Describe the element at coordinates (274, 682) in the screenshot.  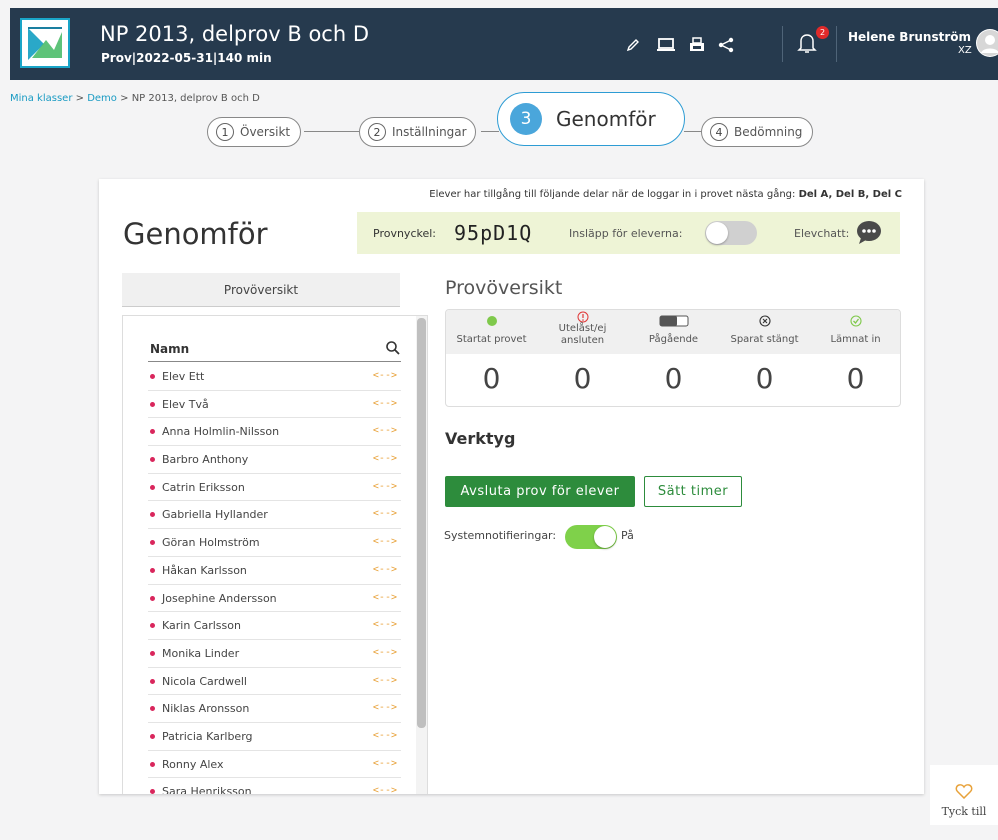
I see `table-row: Nicola Cardwell <-->` at that location.